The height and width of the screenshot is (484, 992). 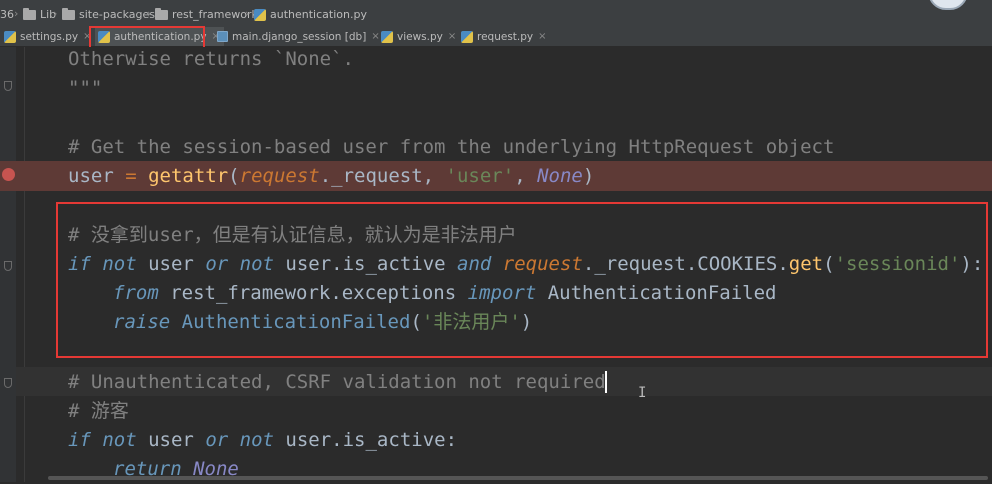 I want to click on breakpoint-icon, so click(x=8, y=174).